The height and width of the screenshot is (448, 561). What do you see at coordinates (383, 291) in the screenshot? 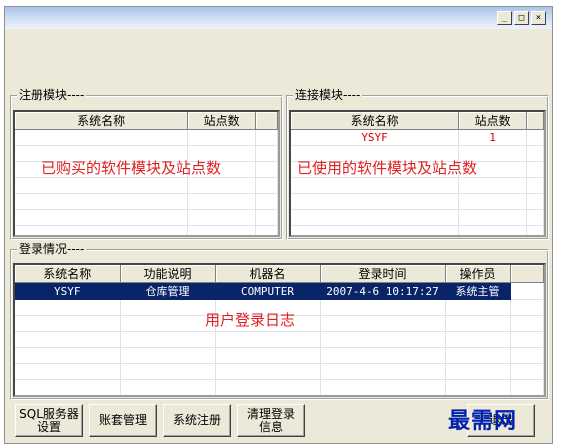
I see `cell-login-time: 2007-4-6 10:17:27` at bounding box center [383, 291].